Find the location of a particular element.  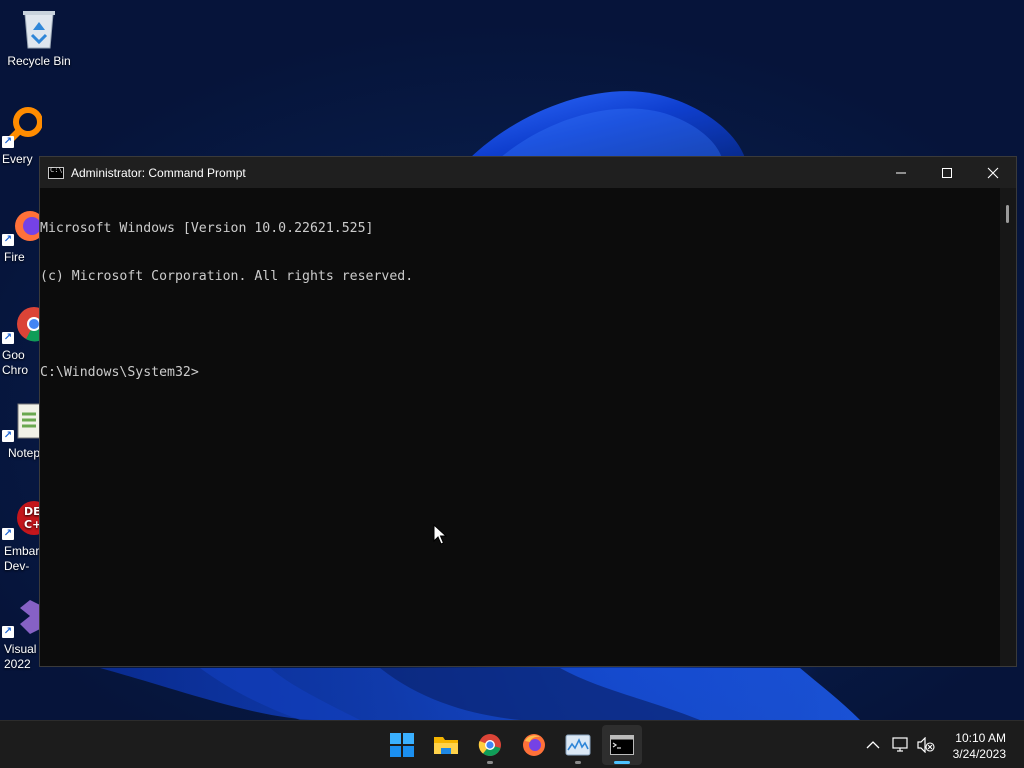

maximize-button is located at coordinates (947, 172).